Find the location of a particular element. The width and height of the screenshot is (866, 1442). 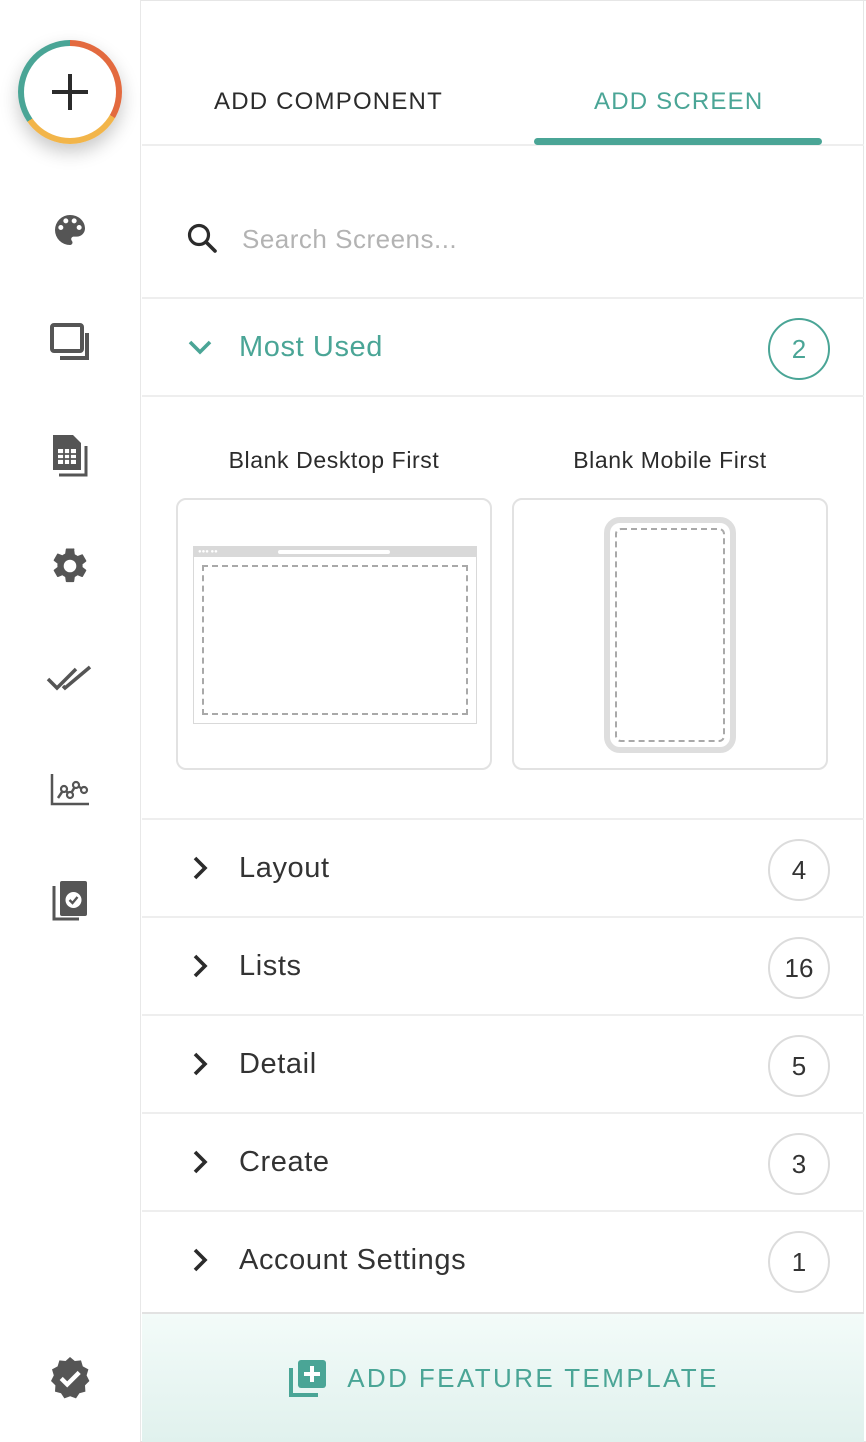

verified-icon is located at coordinates (70, 1378).